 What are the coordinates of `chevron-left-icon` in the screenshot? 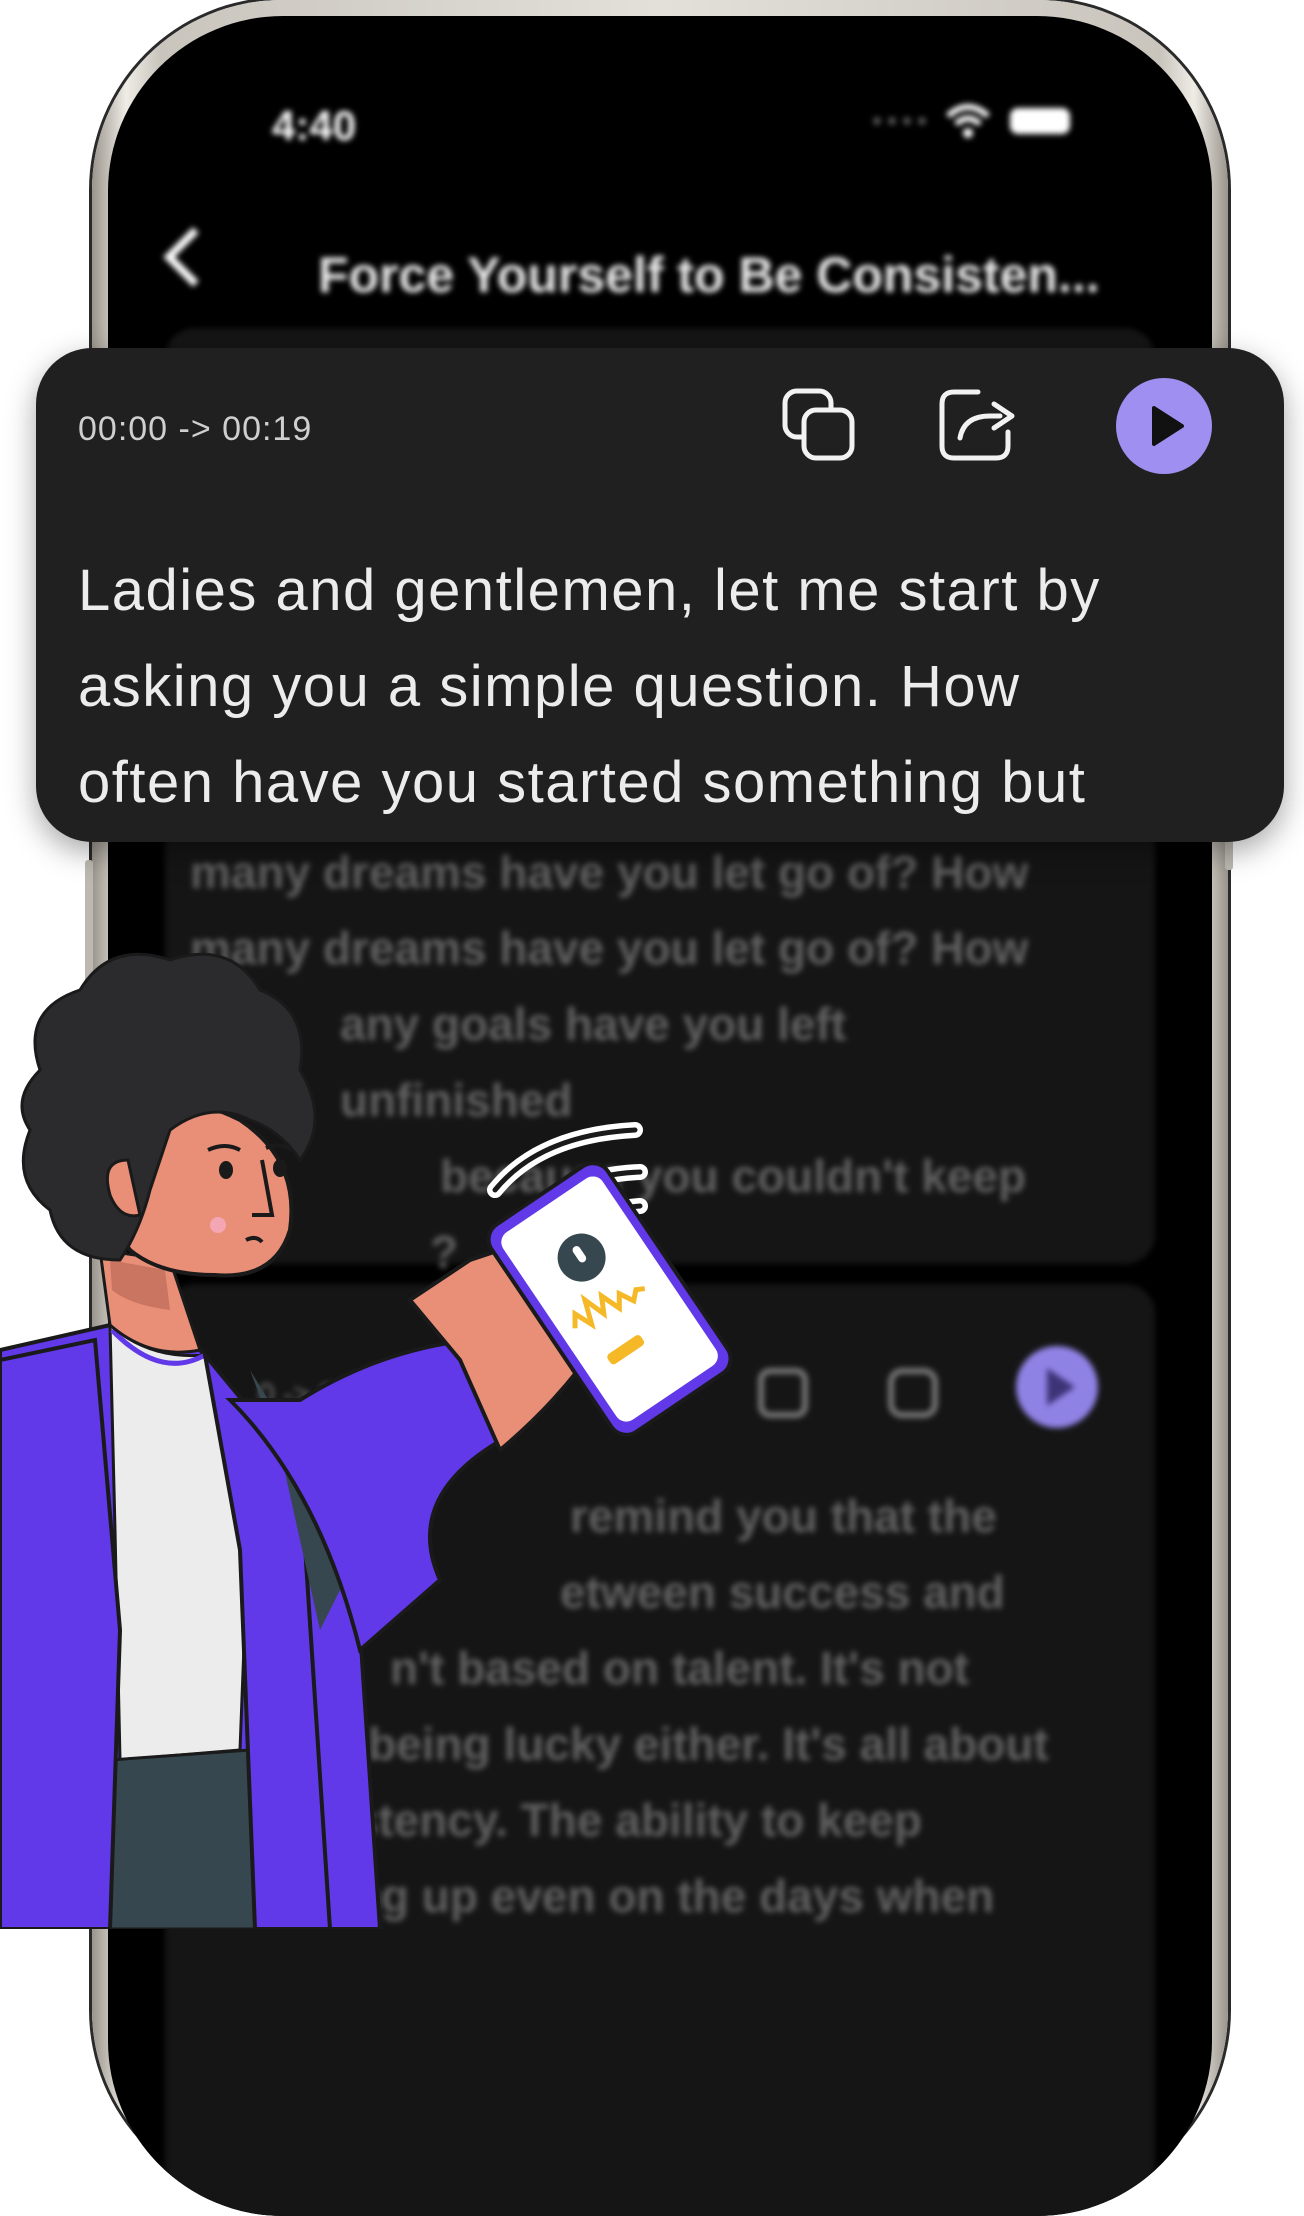 It's located at (193, 257).